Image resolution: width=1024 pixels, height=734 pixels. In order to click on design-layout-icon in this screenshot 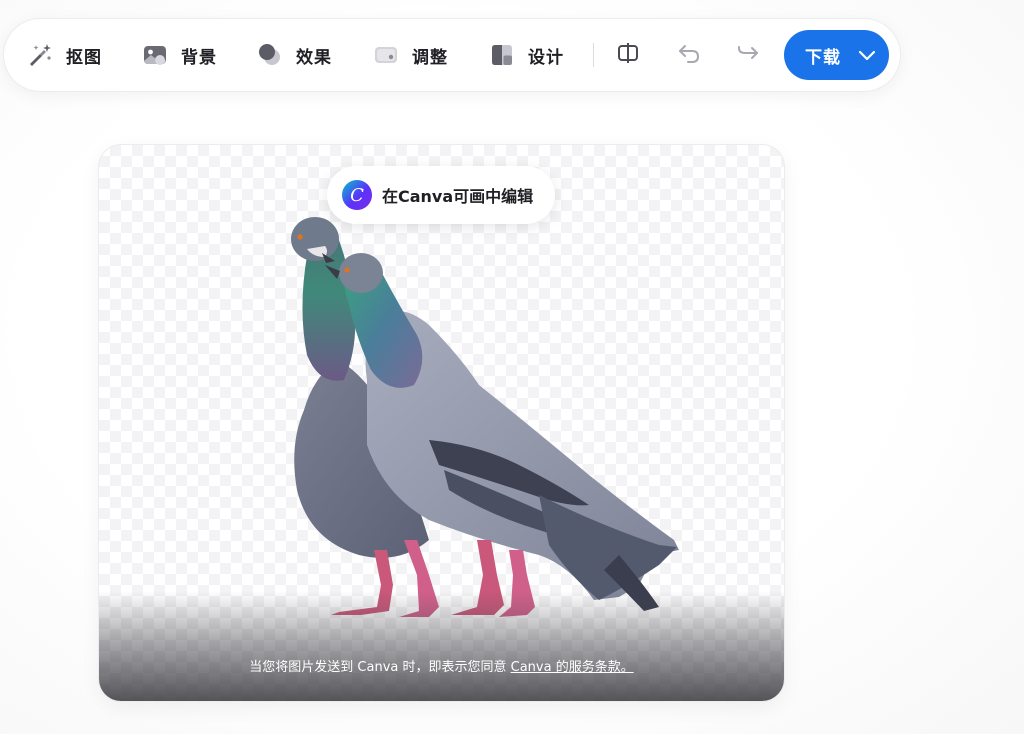, I will do `click(502, 55)`.